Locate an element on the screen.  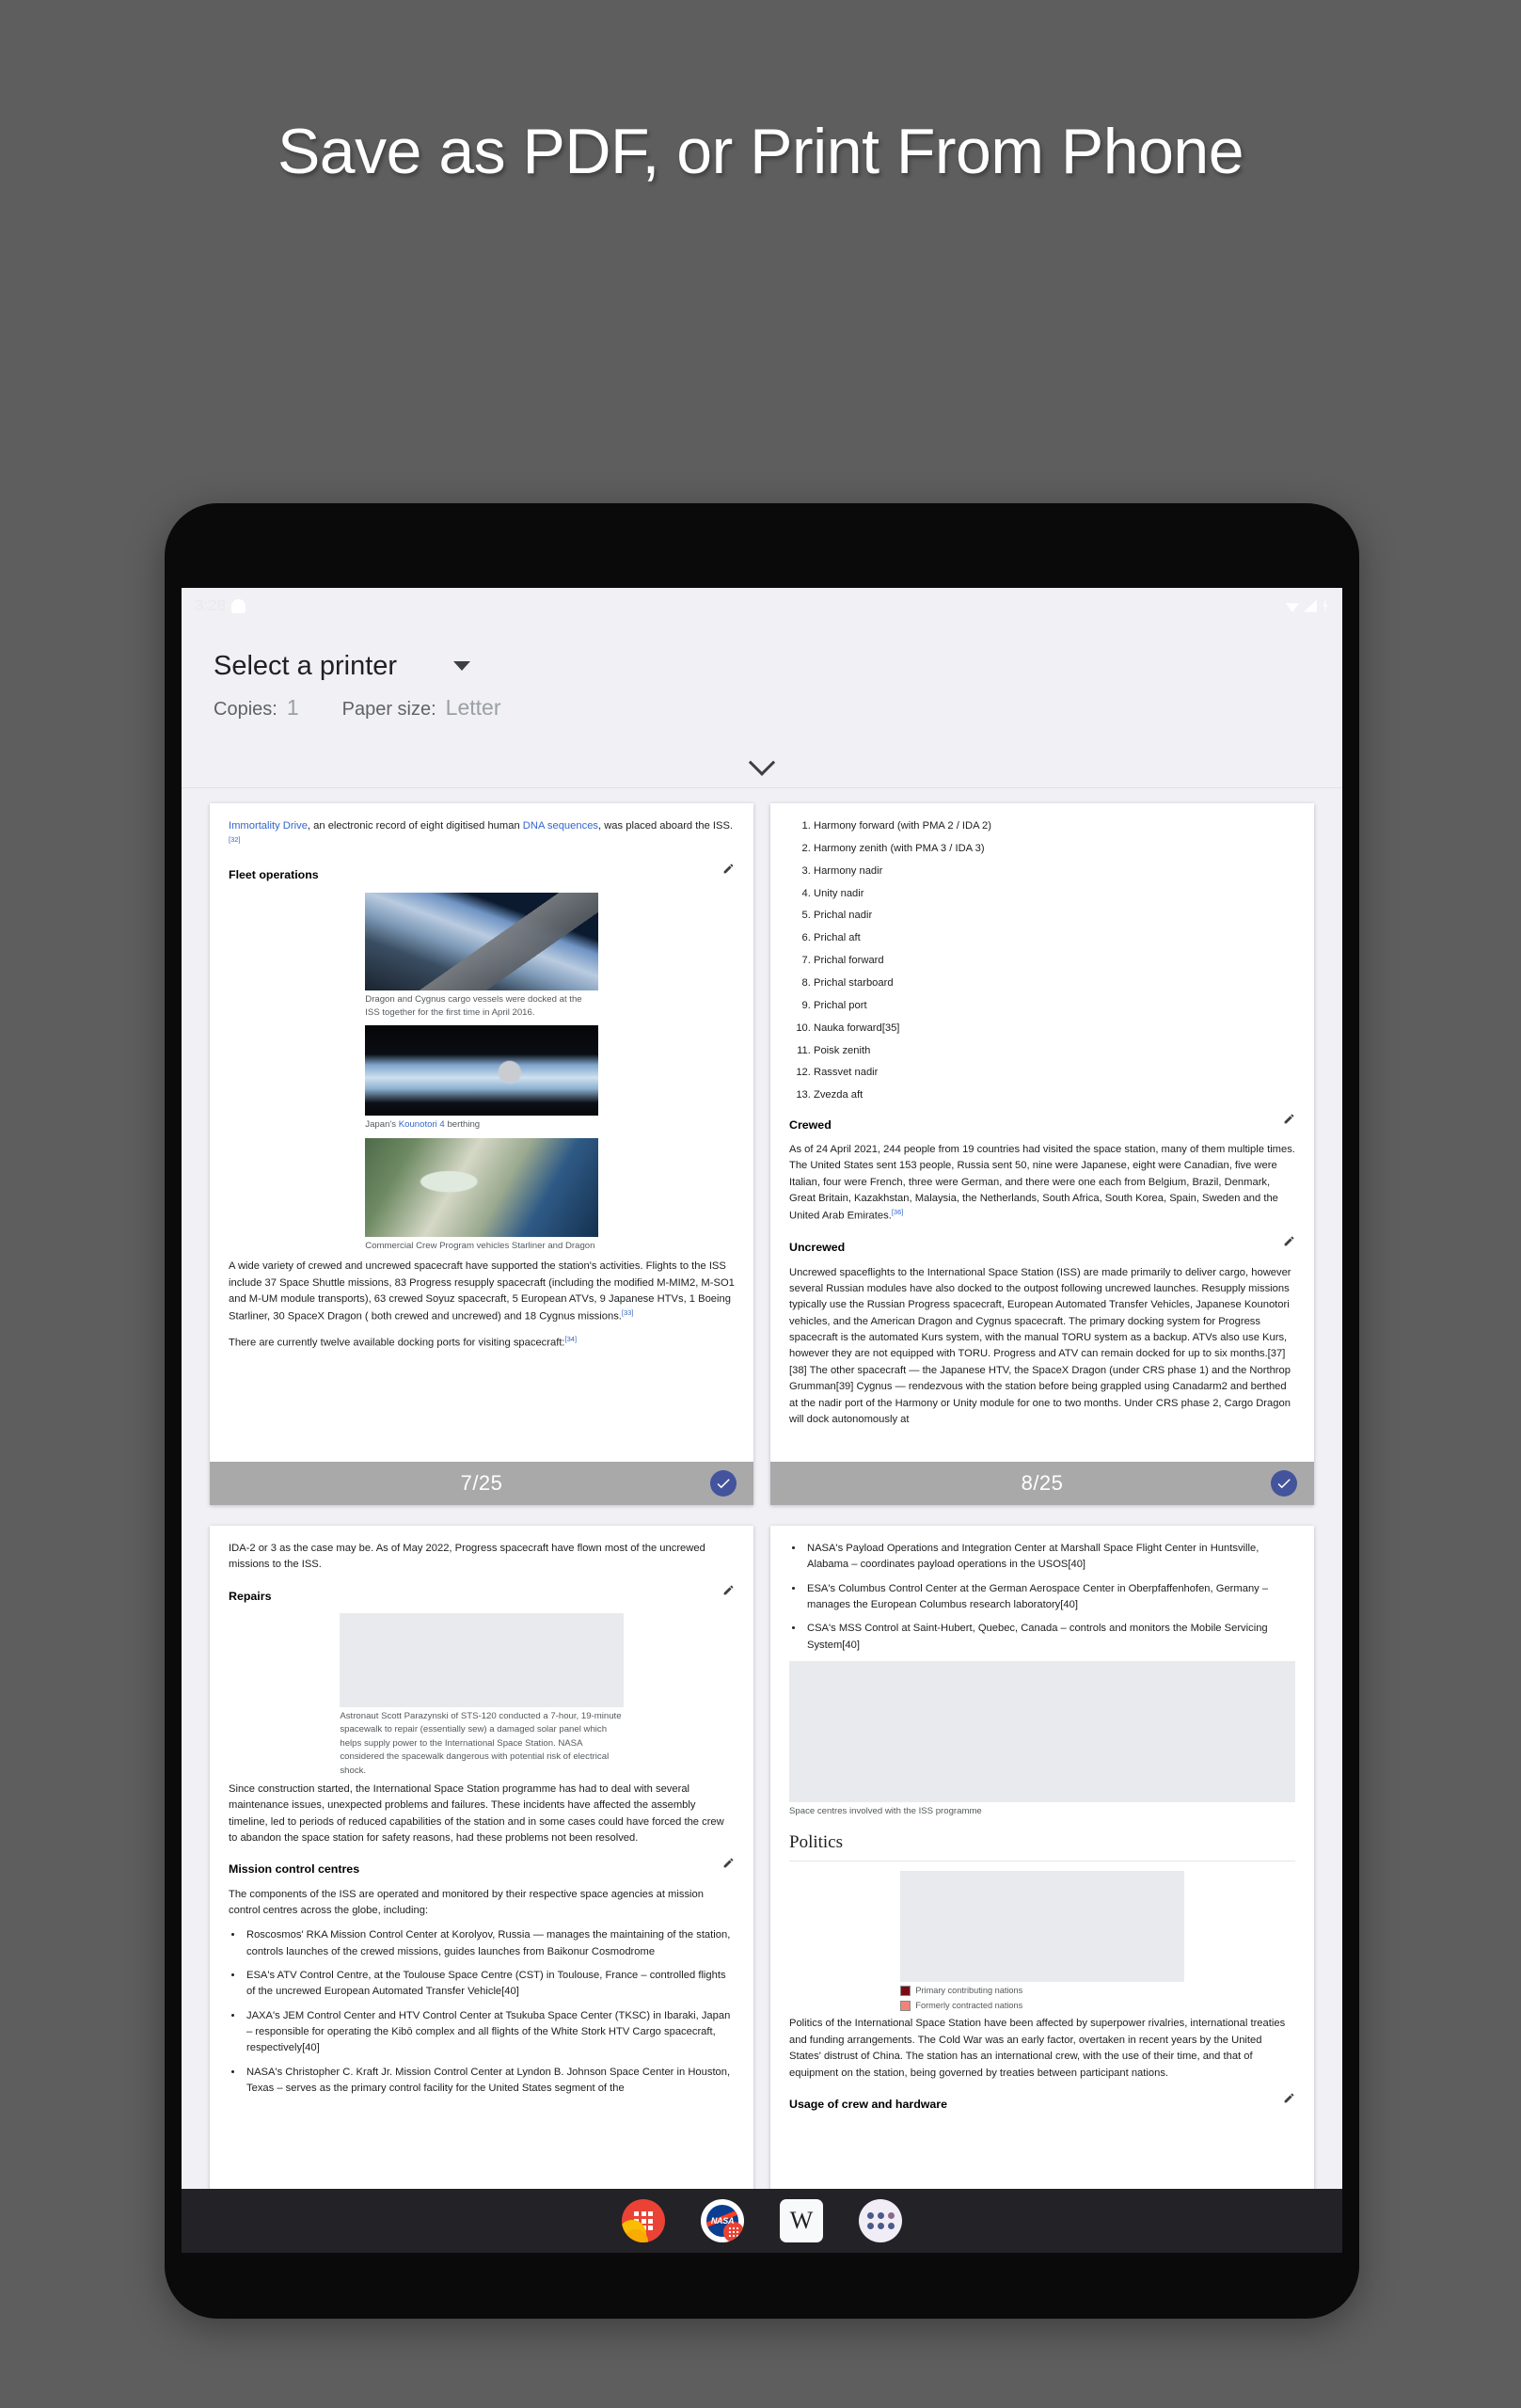
link-kounotori-4: Kounotori 4 is located at coordinates (422, 1125).